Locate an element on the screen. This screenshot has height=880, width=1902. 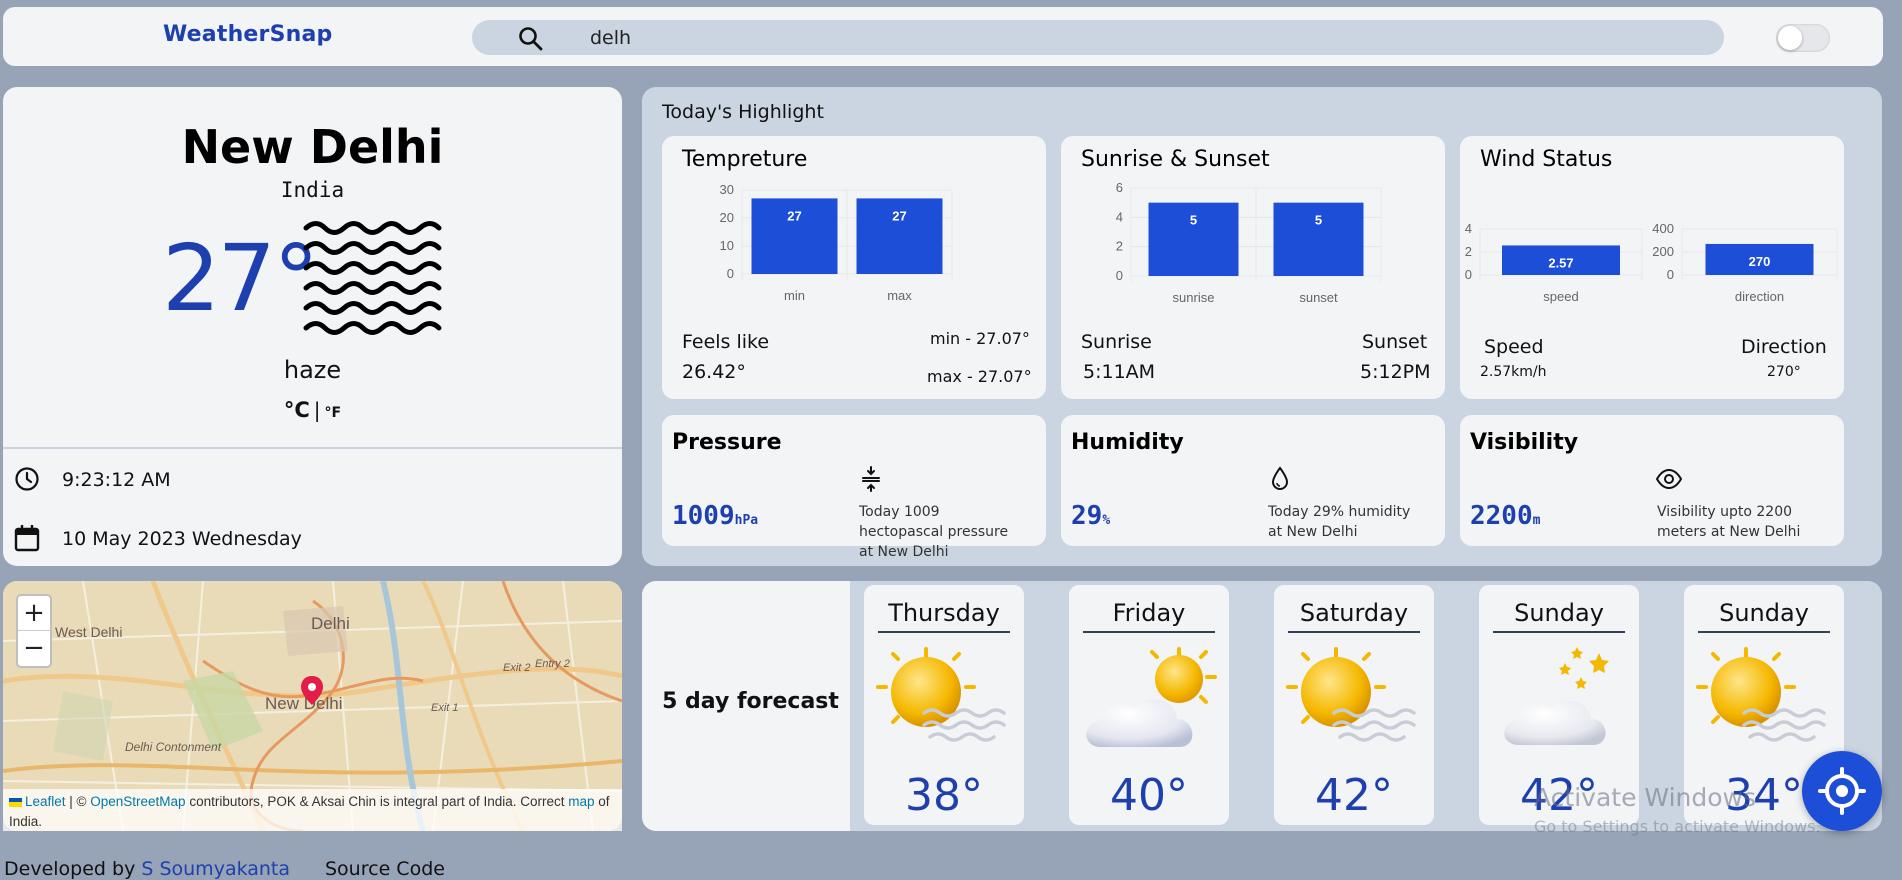
map-link: map is located at coordinates (581, 801).